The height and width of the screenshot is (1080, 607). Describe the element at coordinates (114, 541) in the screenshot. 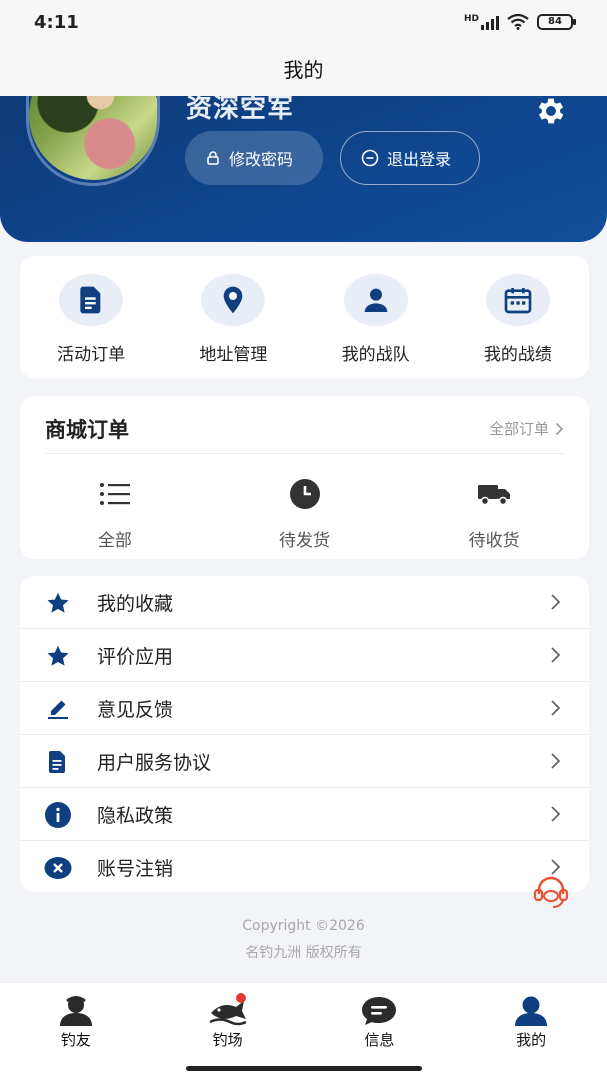

I see `order-filter-label: 全部` at that location.